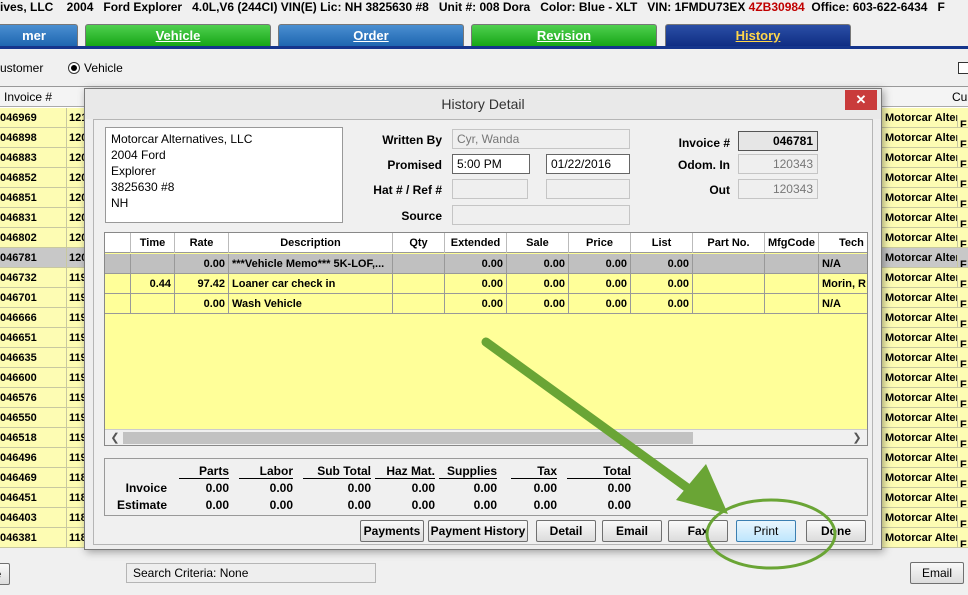 This screenshot has height=595, width=968. Describe the element at coordinates (564, 35) in the screenshot. I see `tab-revision: Revision` at that location.